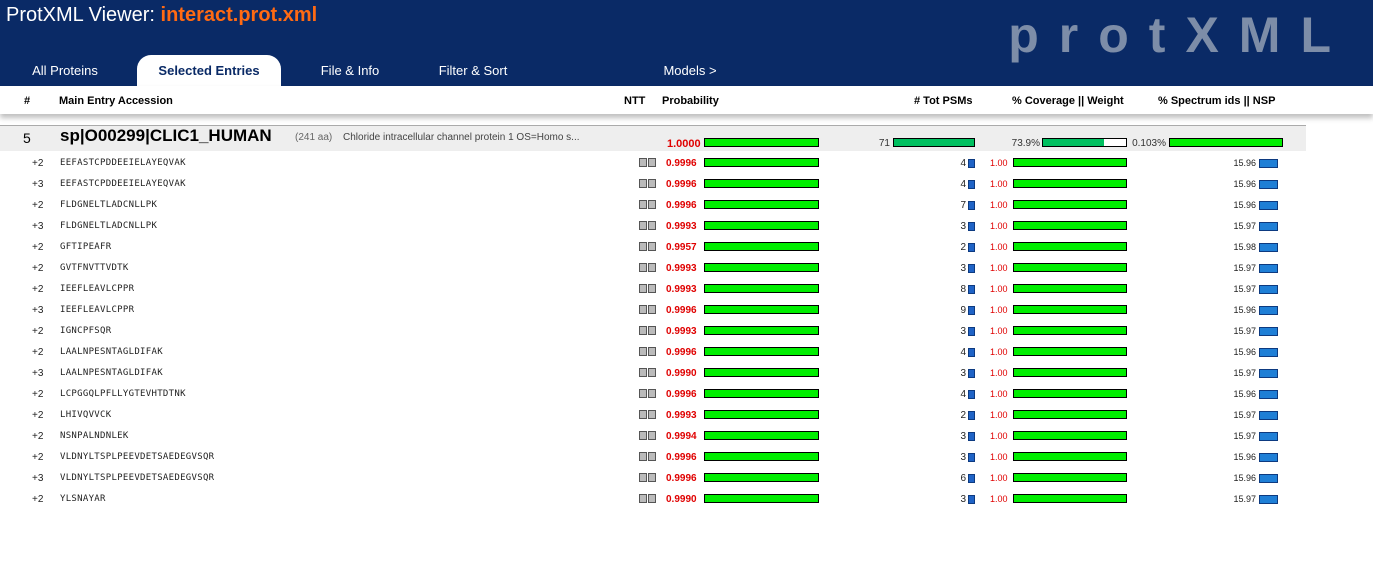 Image resolution: width=1373 pixels, height=582 pixels. What do you see at coordinates (1216, 101) in the screenshot?
I see `col-spectrum-ids: % Spectrum ids || NSP` at bounding box center [1216, 101].